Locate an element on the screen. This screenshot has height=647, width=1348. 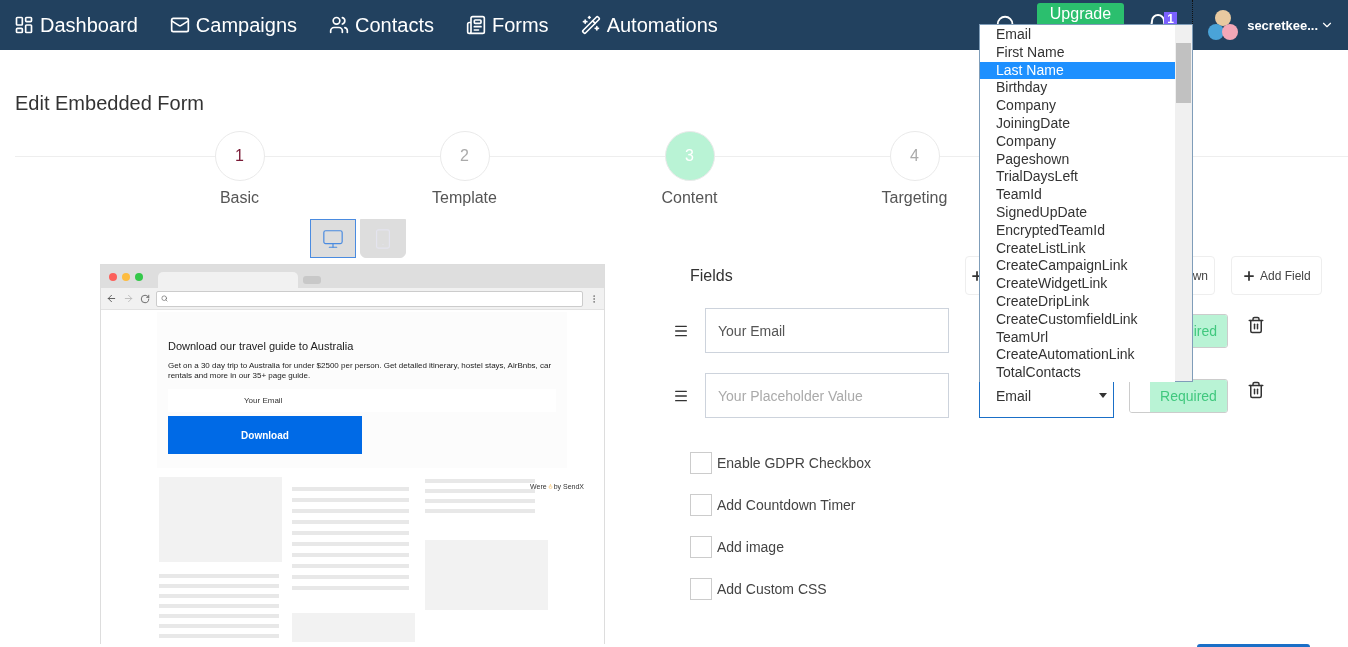
step-label: Targeting is located at coordinates (914, 198).